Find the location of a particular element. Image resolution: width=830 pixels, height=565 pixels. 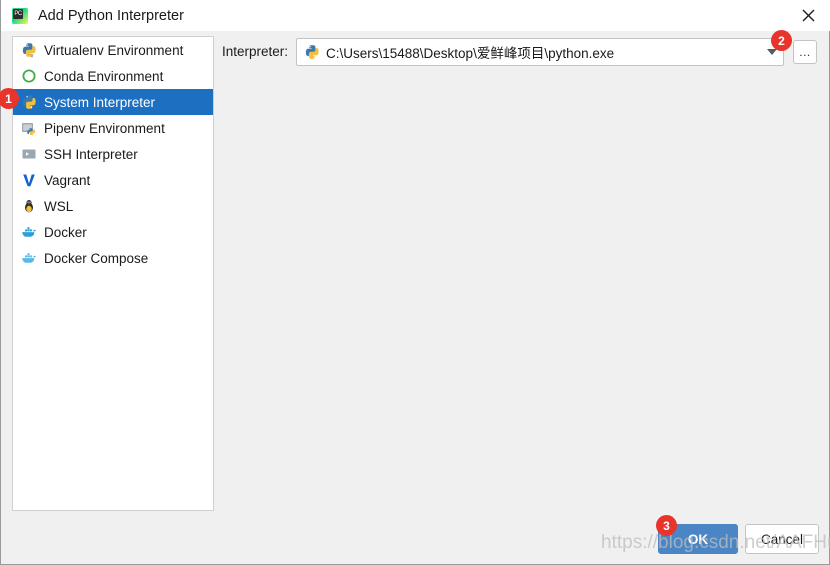

sidebar-item-wsl: WSL is located at coordinates (113, 206).